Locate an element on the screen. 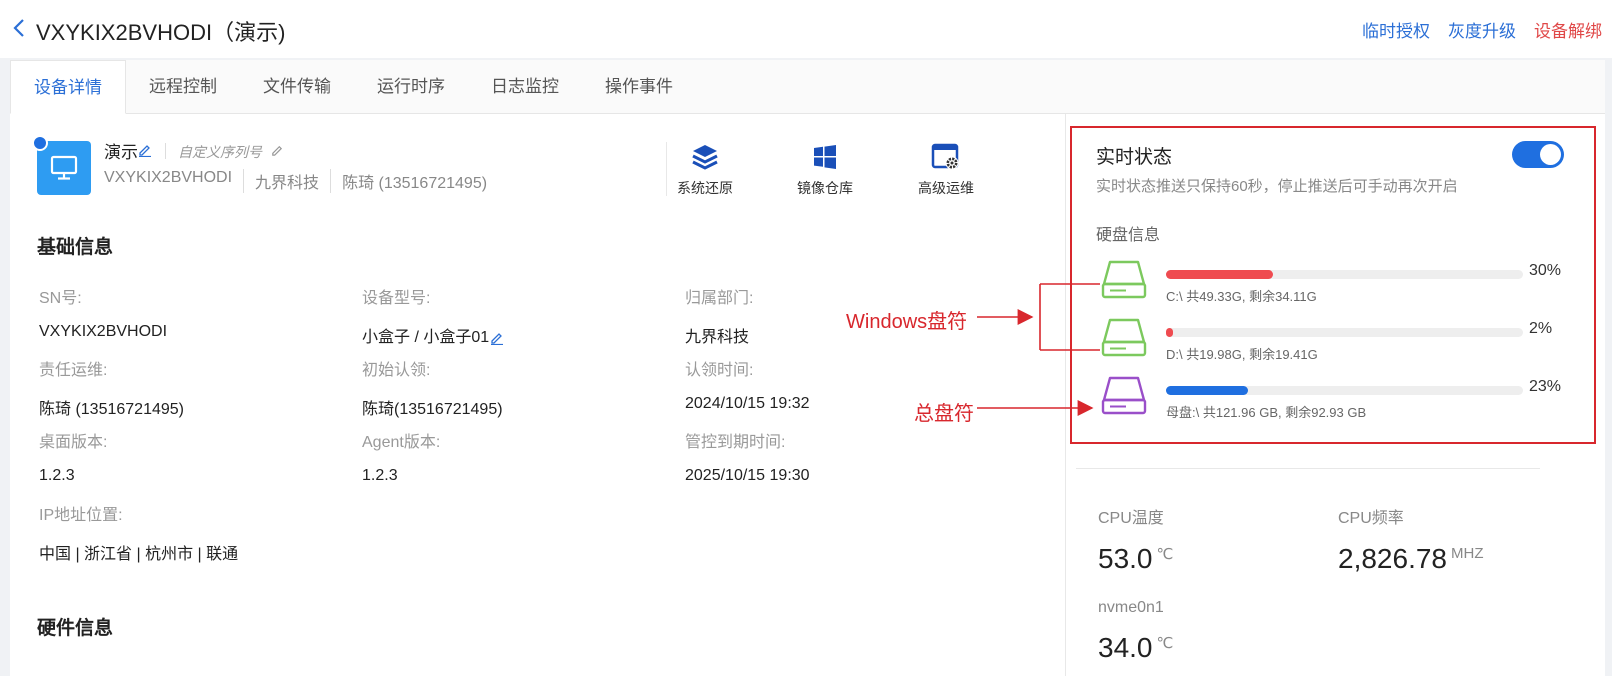 The width and height of the screenshot is (1612, 676). disk-row: 30% C:\ 共49.33G, 剩余34.11G is located at coordinates (1331, 283).